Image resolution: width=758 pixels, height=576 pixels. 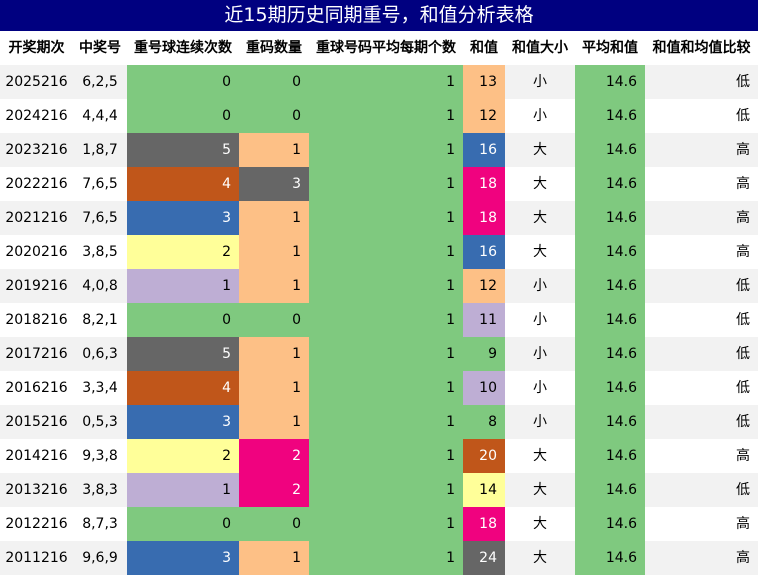 I want to click on cell-sum: 14, so click(x=484, y=490).